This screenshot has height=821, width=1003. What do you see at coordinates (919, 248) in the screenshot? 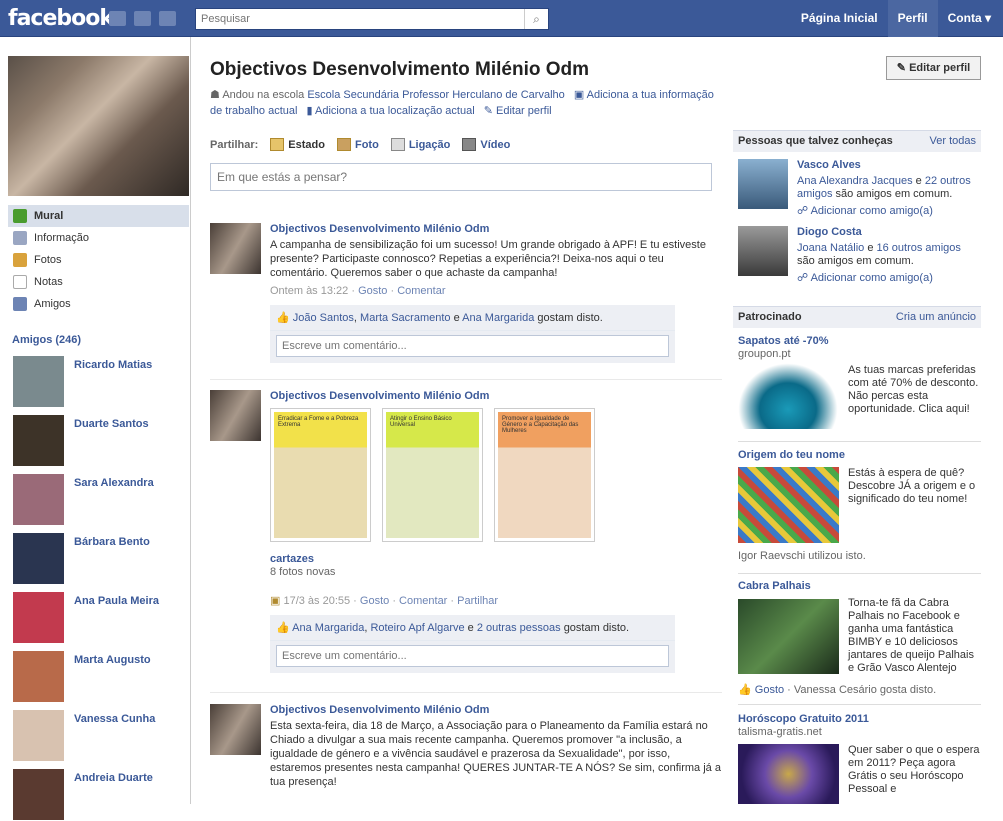
I see `mutual-count-link: 16 outros amigos` at bounding box center [919, 248].